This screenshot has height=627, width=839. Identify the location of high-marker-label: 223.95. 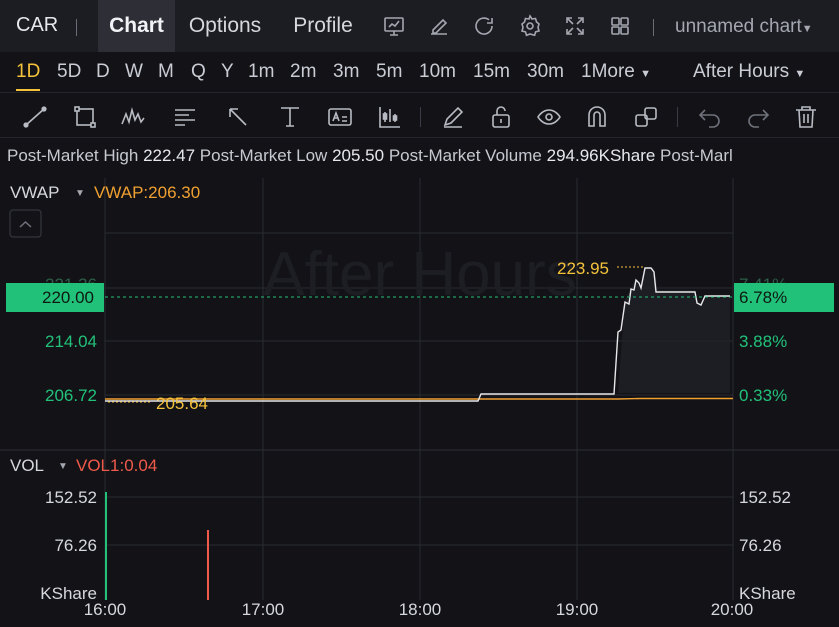
(583, 268).